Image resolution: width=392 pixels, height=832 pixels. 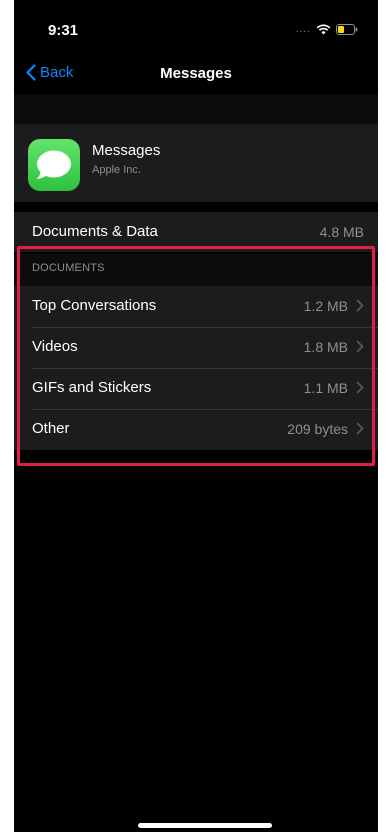 What do you see at coordinates (196, 109) in the screenshot?
I see `section-spacer` at bounding box center [196, 109].